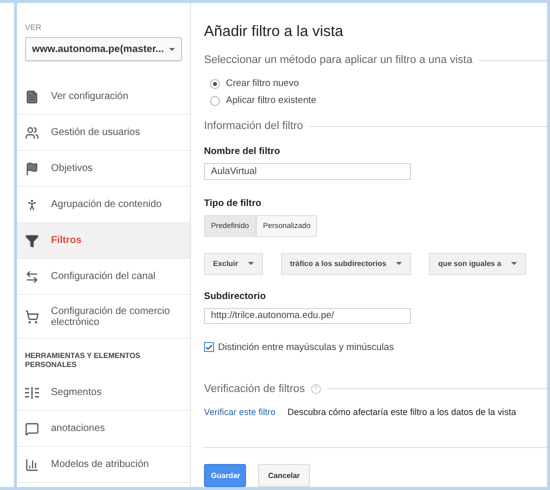 The width and height of the screenshot is (550, 490). I want to click on segments-icon, so click(32, 392).